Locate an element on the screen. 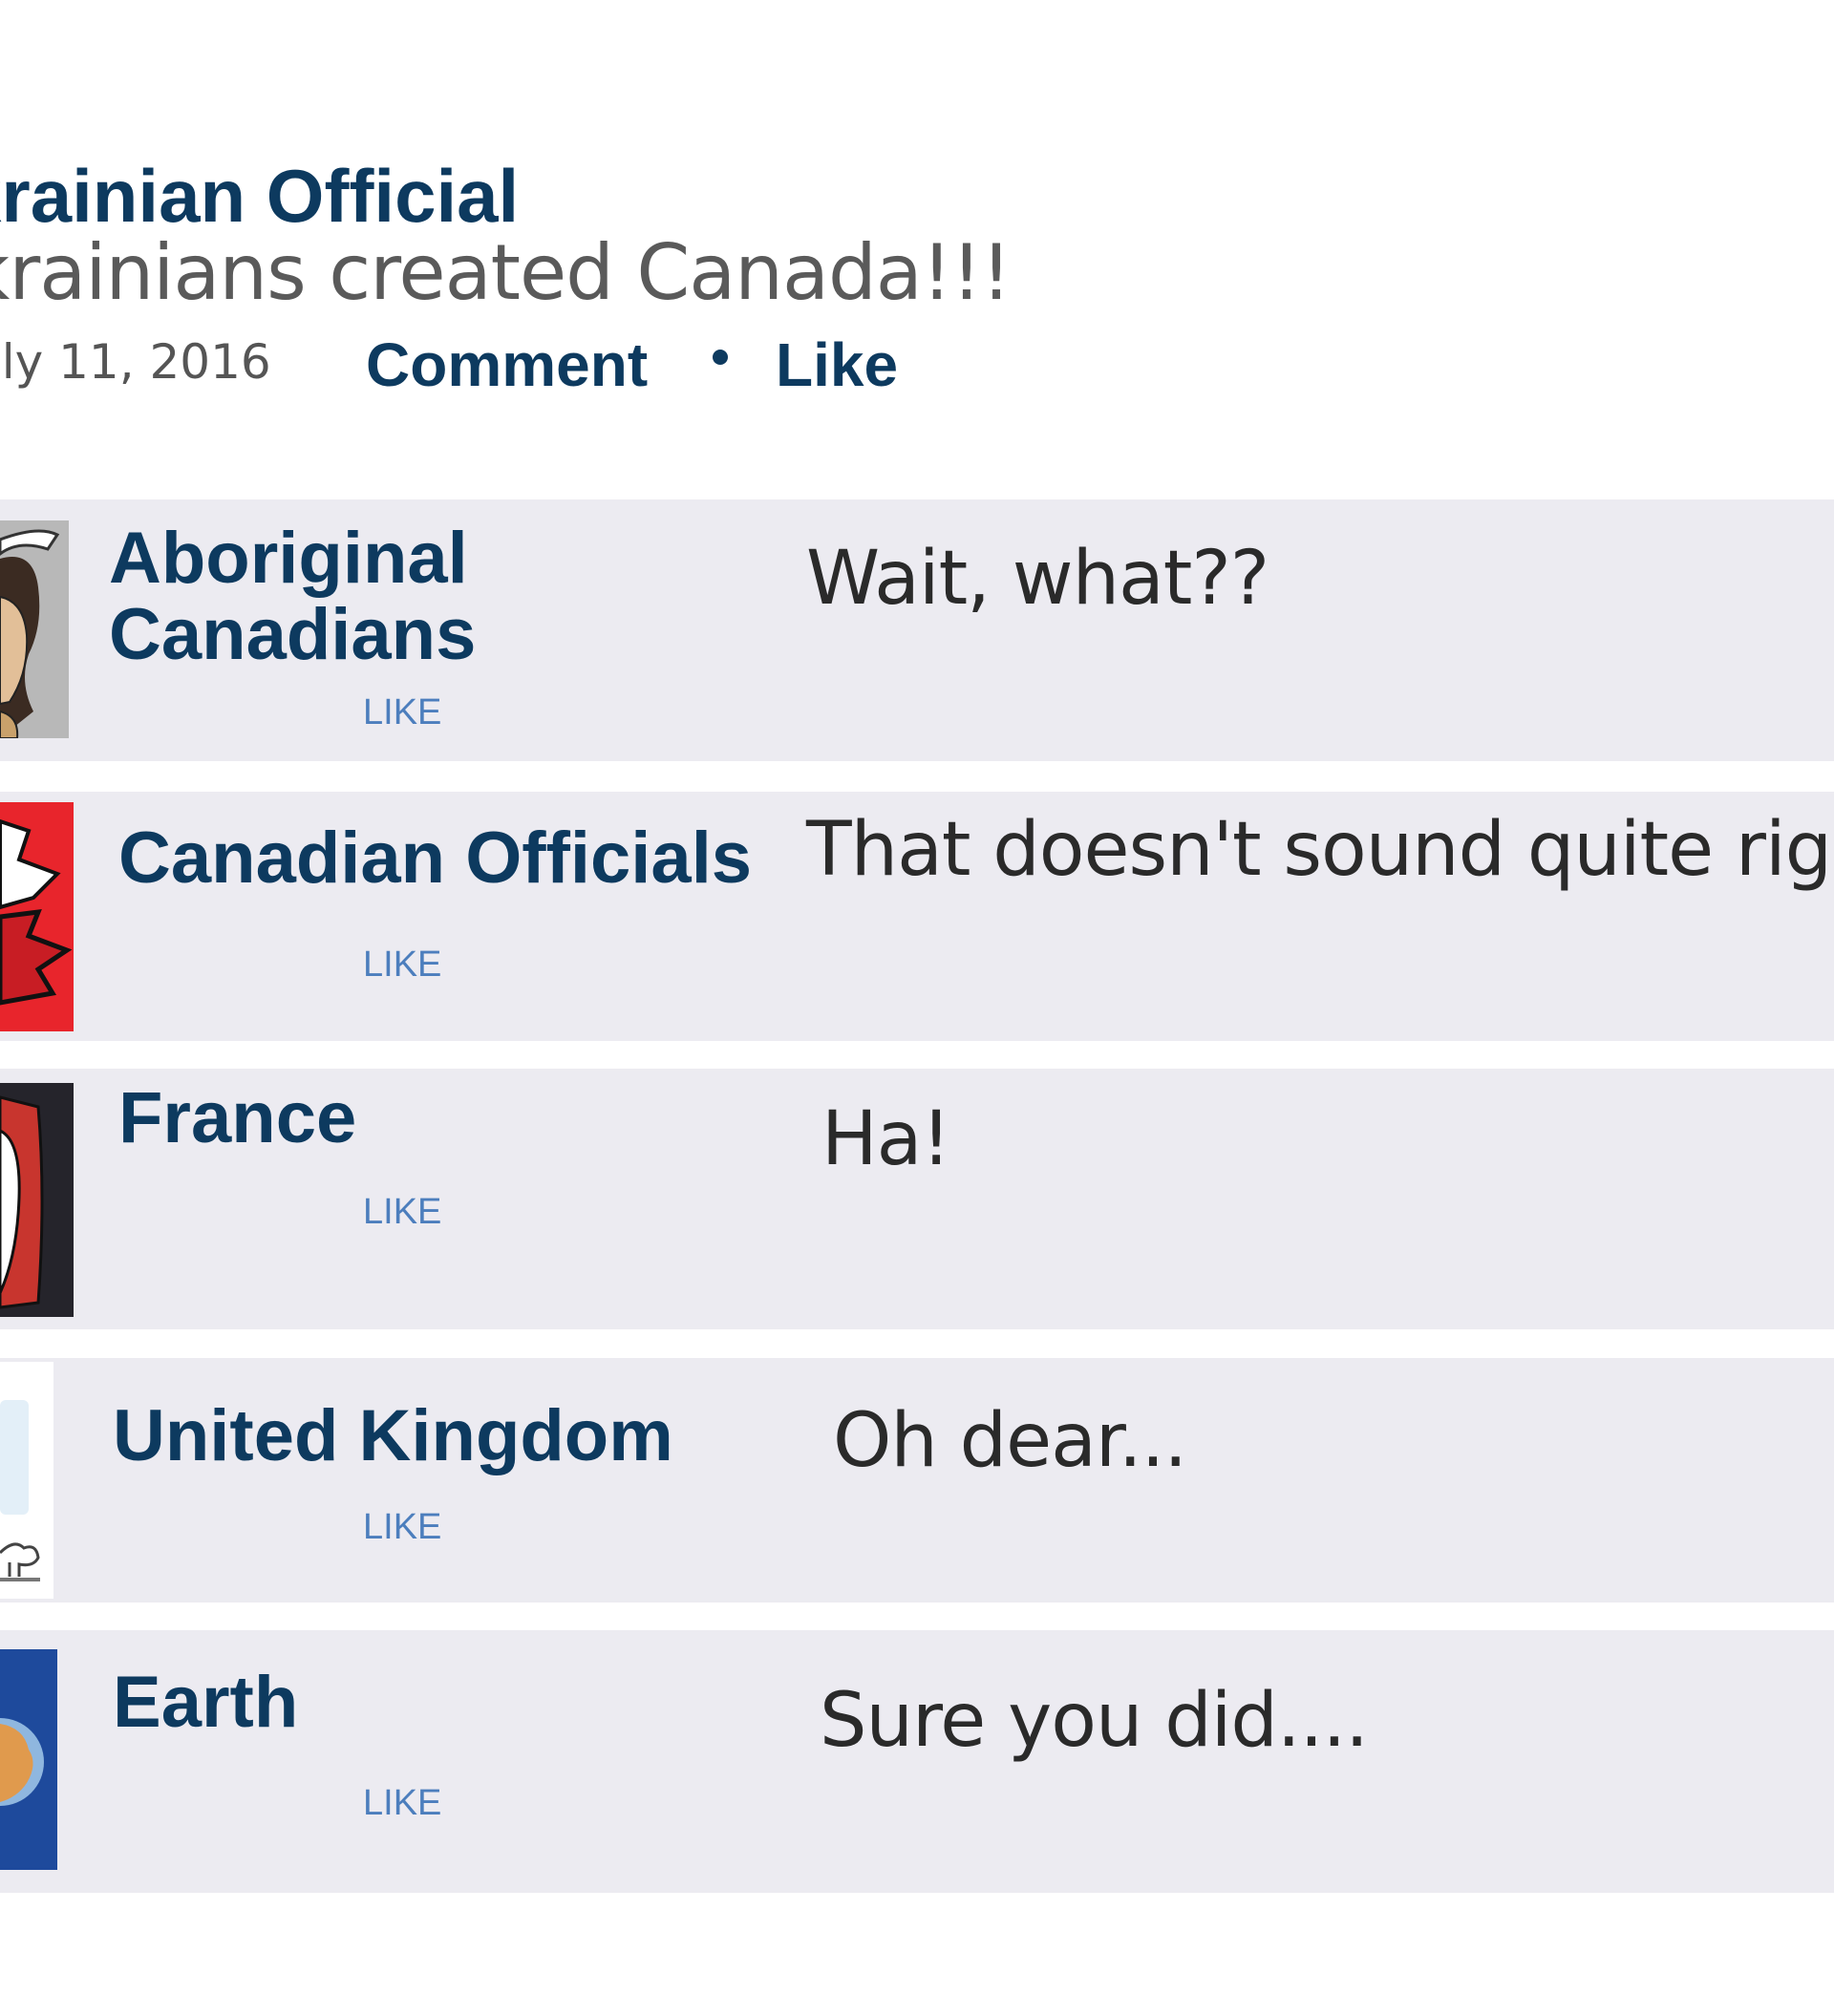 The height and width of the screenshot is (2016, 1834). comment-author-line: Canadians is located at coordinates (292, 635).